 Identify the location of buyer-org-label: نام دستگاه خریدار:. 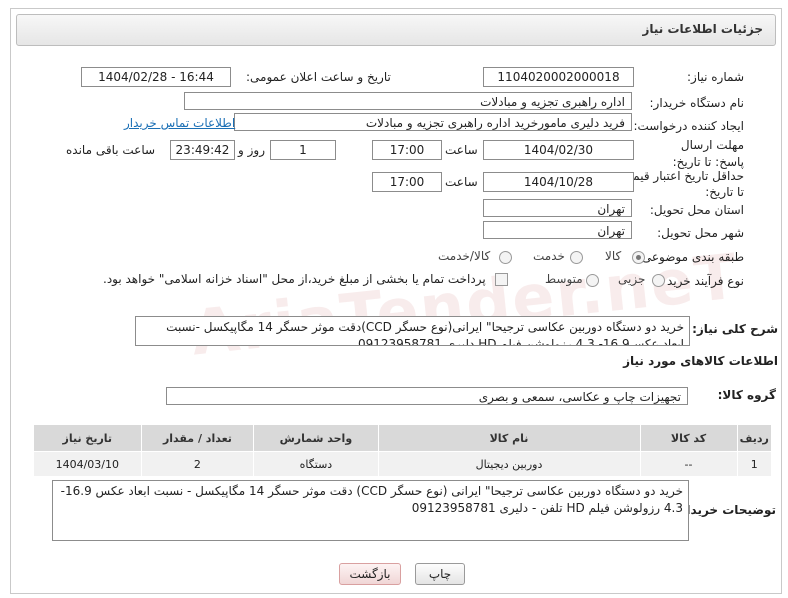
(697, 103).